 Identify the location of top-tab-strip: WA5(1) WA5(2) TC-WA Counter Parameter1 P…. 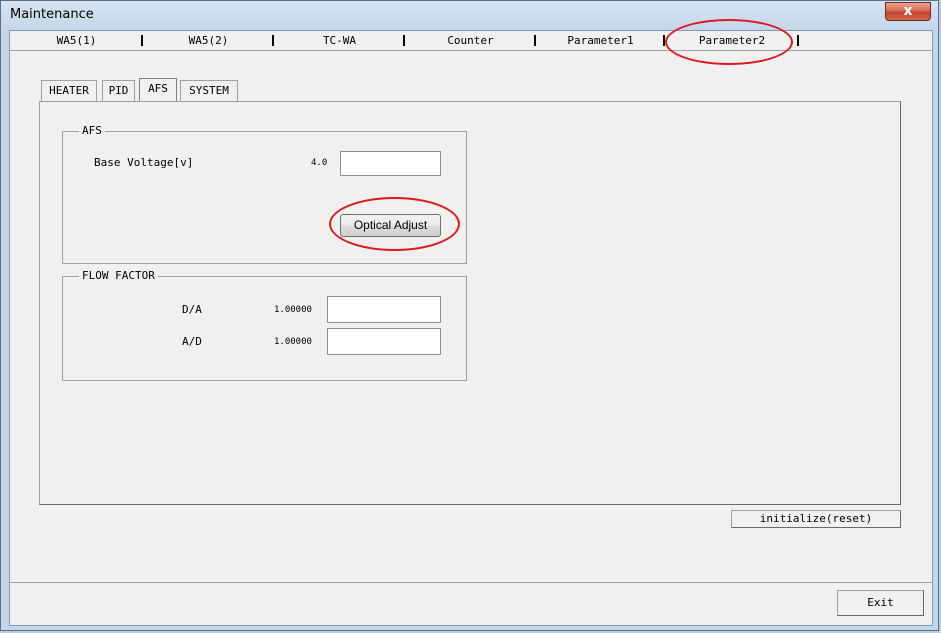
(471, 41).